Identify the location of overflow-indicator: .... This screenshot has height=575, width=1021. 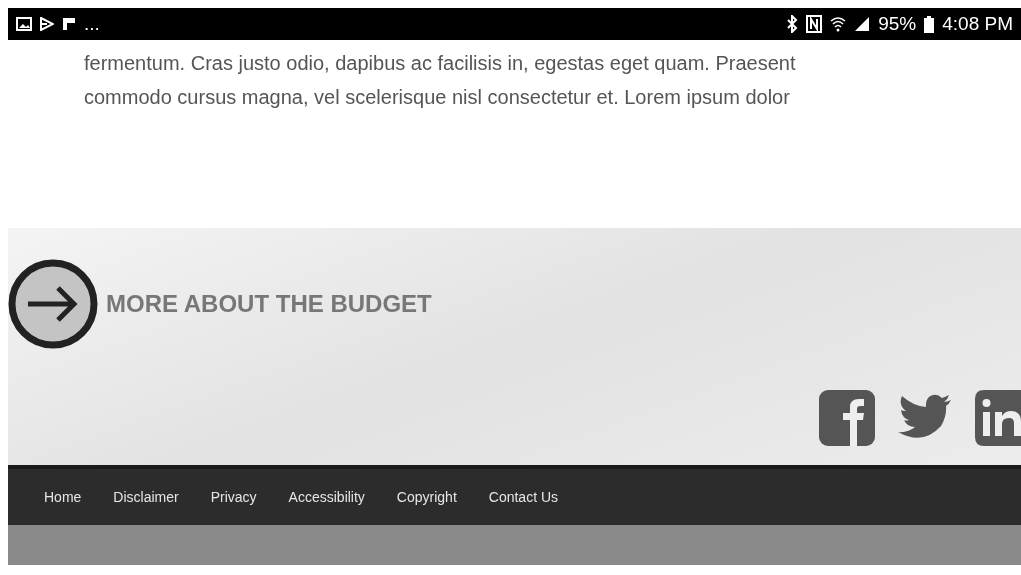
(92, 23).